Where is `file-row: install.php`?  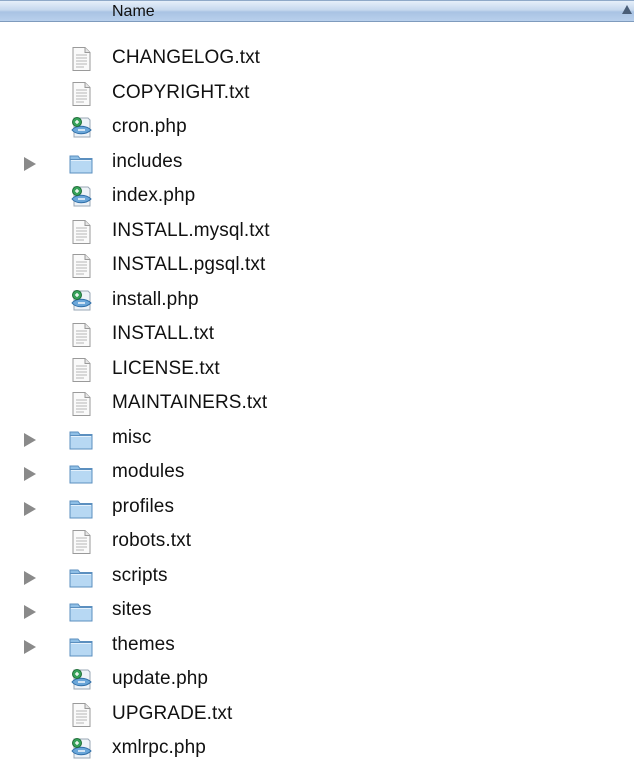
file-row: install.php is located at coordinates (317, 303).